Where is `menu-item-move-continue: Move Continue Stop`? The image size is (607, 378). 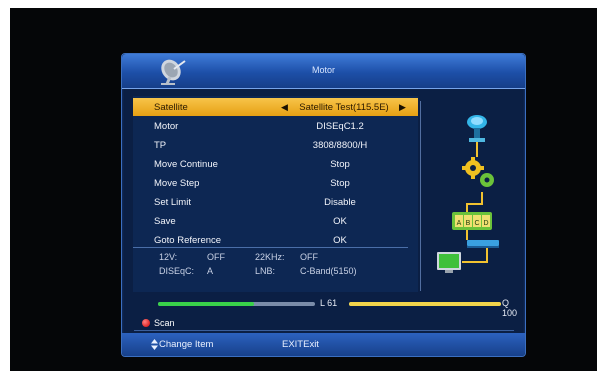 menu-item-move-continue: Move Continue Stop is located at coordinates (275, 164).